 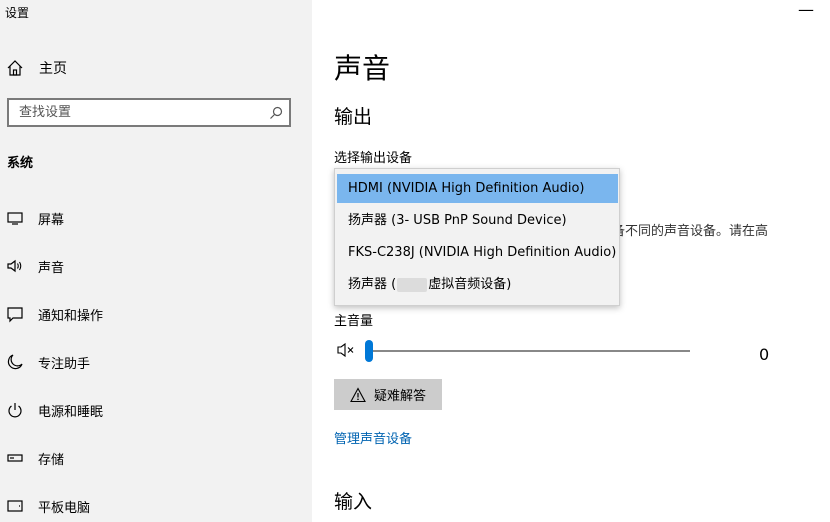 I want to click on dropdown-option: HDMI (NVIDIA High Definition Audio), so click(x=477, y=188).